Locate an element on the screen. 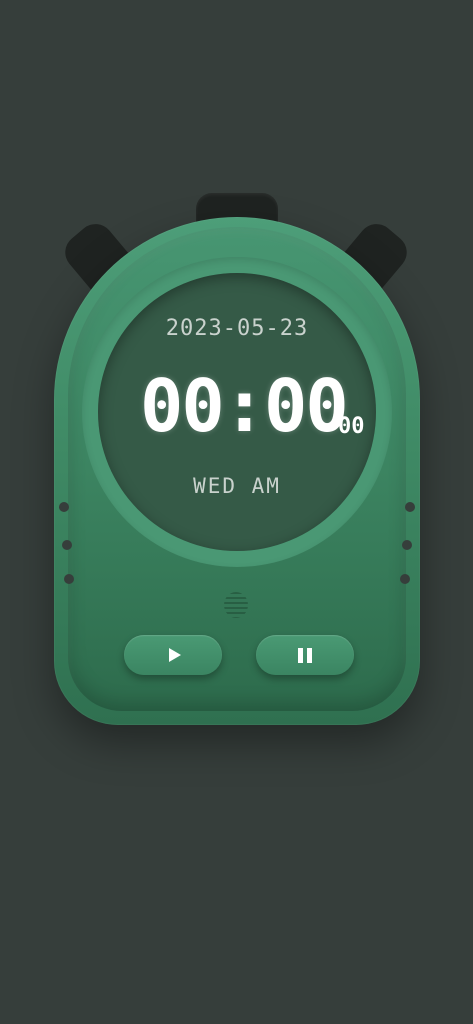 The width and height of the screenshot is (473, 1024). pause-icon is located at coordinates (305, 655).